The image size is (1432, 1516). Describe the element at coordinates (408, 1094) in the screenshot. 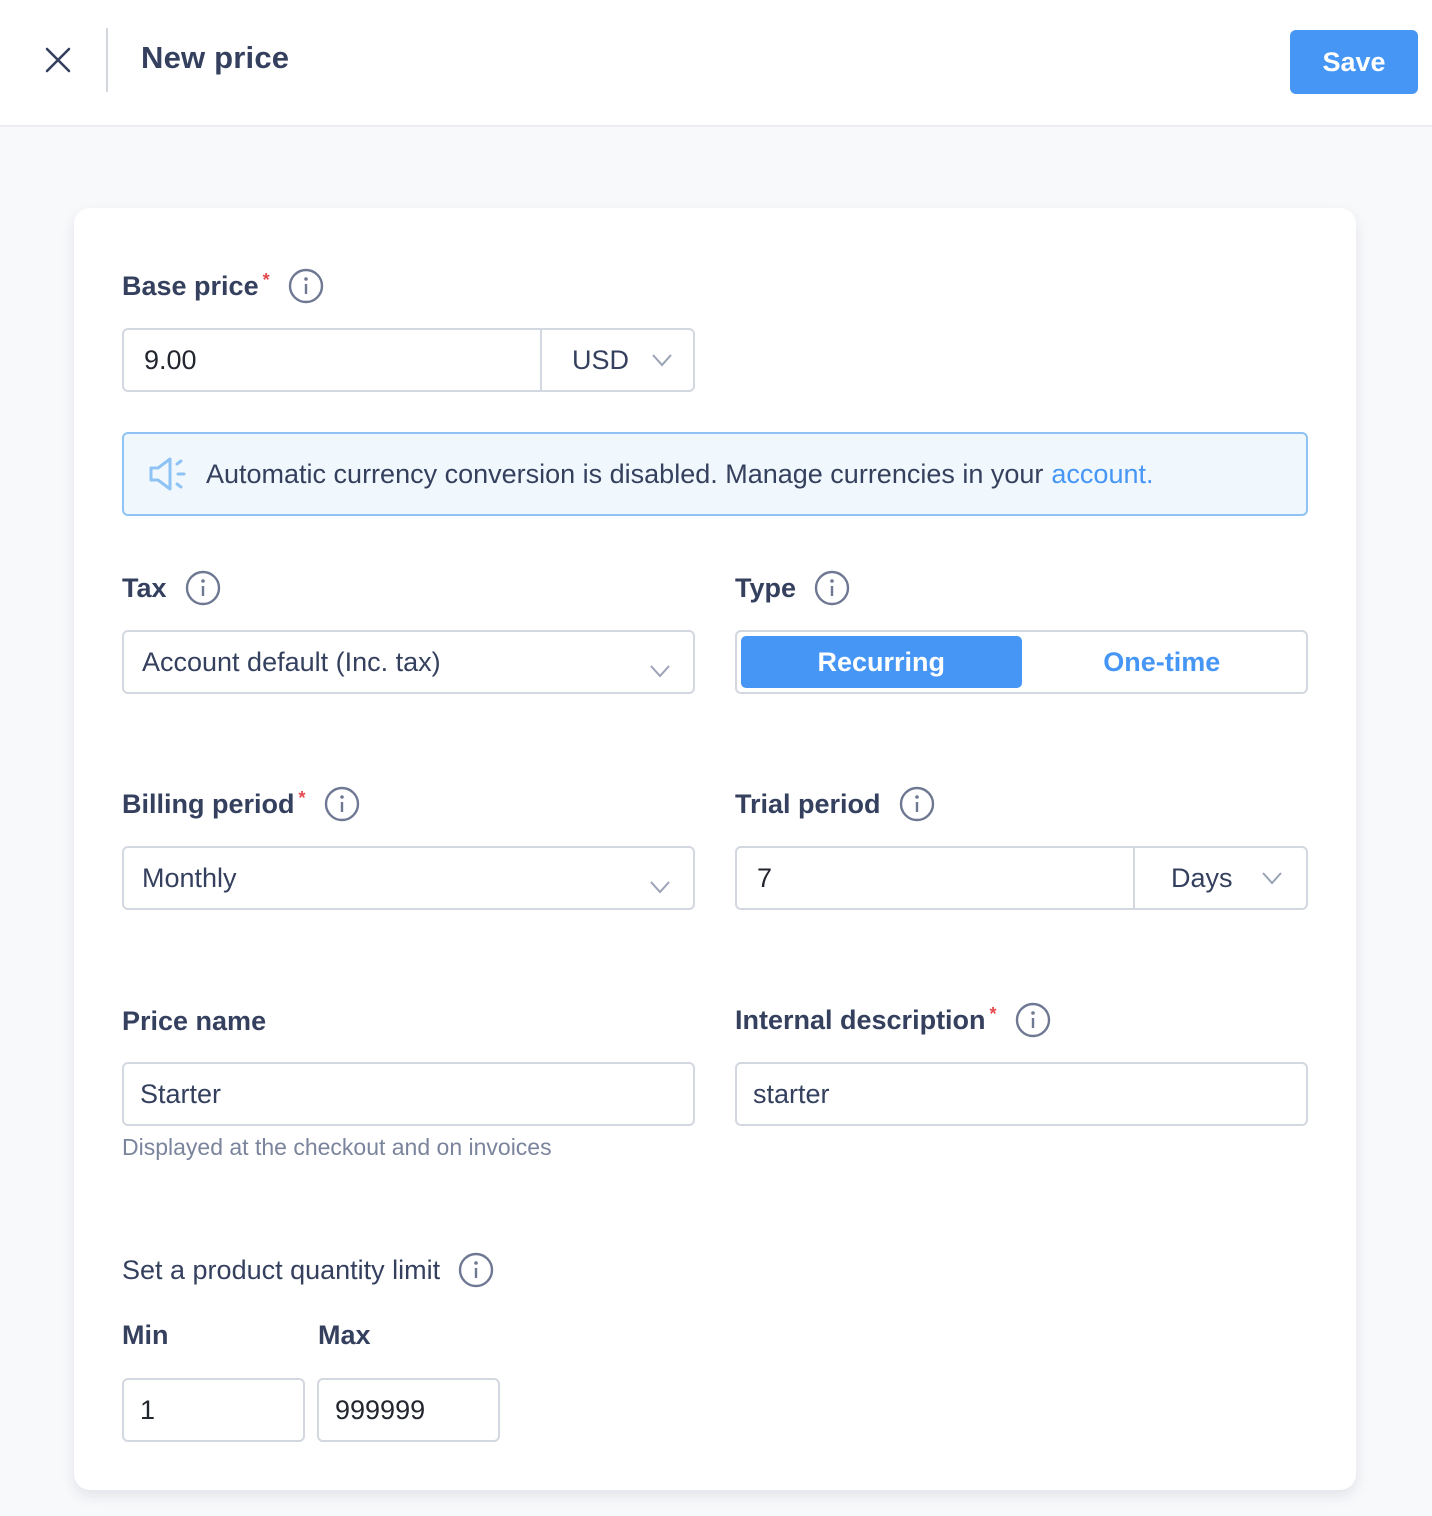

I see `price-name-input: Starter` at that location.